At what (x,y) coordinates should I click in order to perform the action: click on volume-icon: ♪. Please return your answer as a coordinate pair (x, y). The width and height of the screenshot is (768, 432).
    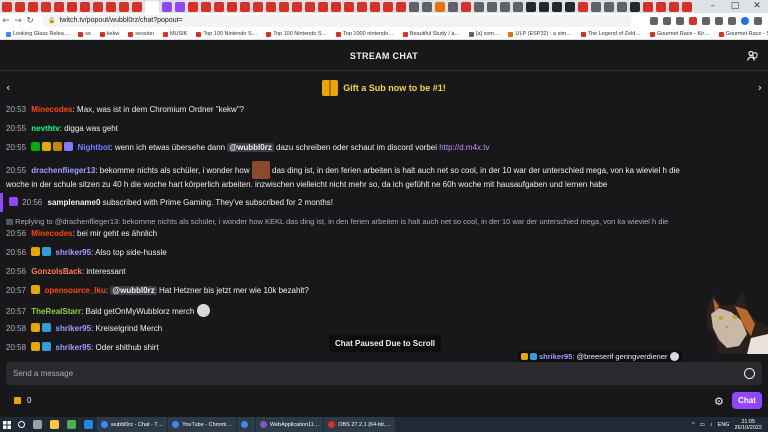
    Looking at the image, I should click on (711, 425).